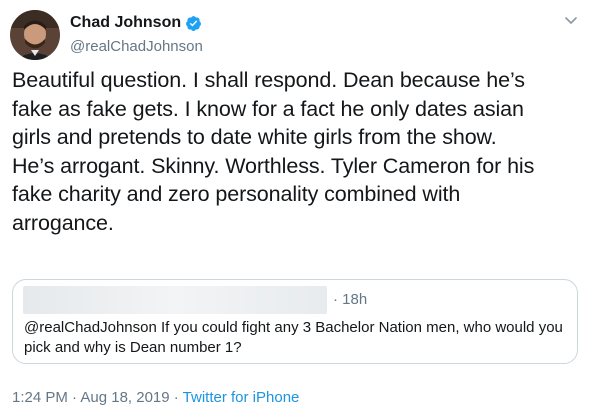 Image resolution: width=592 pixels, height=420 pixels. What do you see at coordinates (571, 20) in the screenshot?
I see `chevron-down-icon` at bounding box center [571, 20].